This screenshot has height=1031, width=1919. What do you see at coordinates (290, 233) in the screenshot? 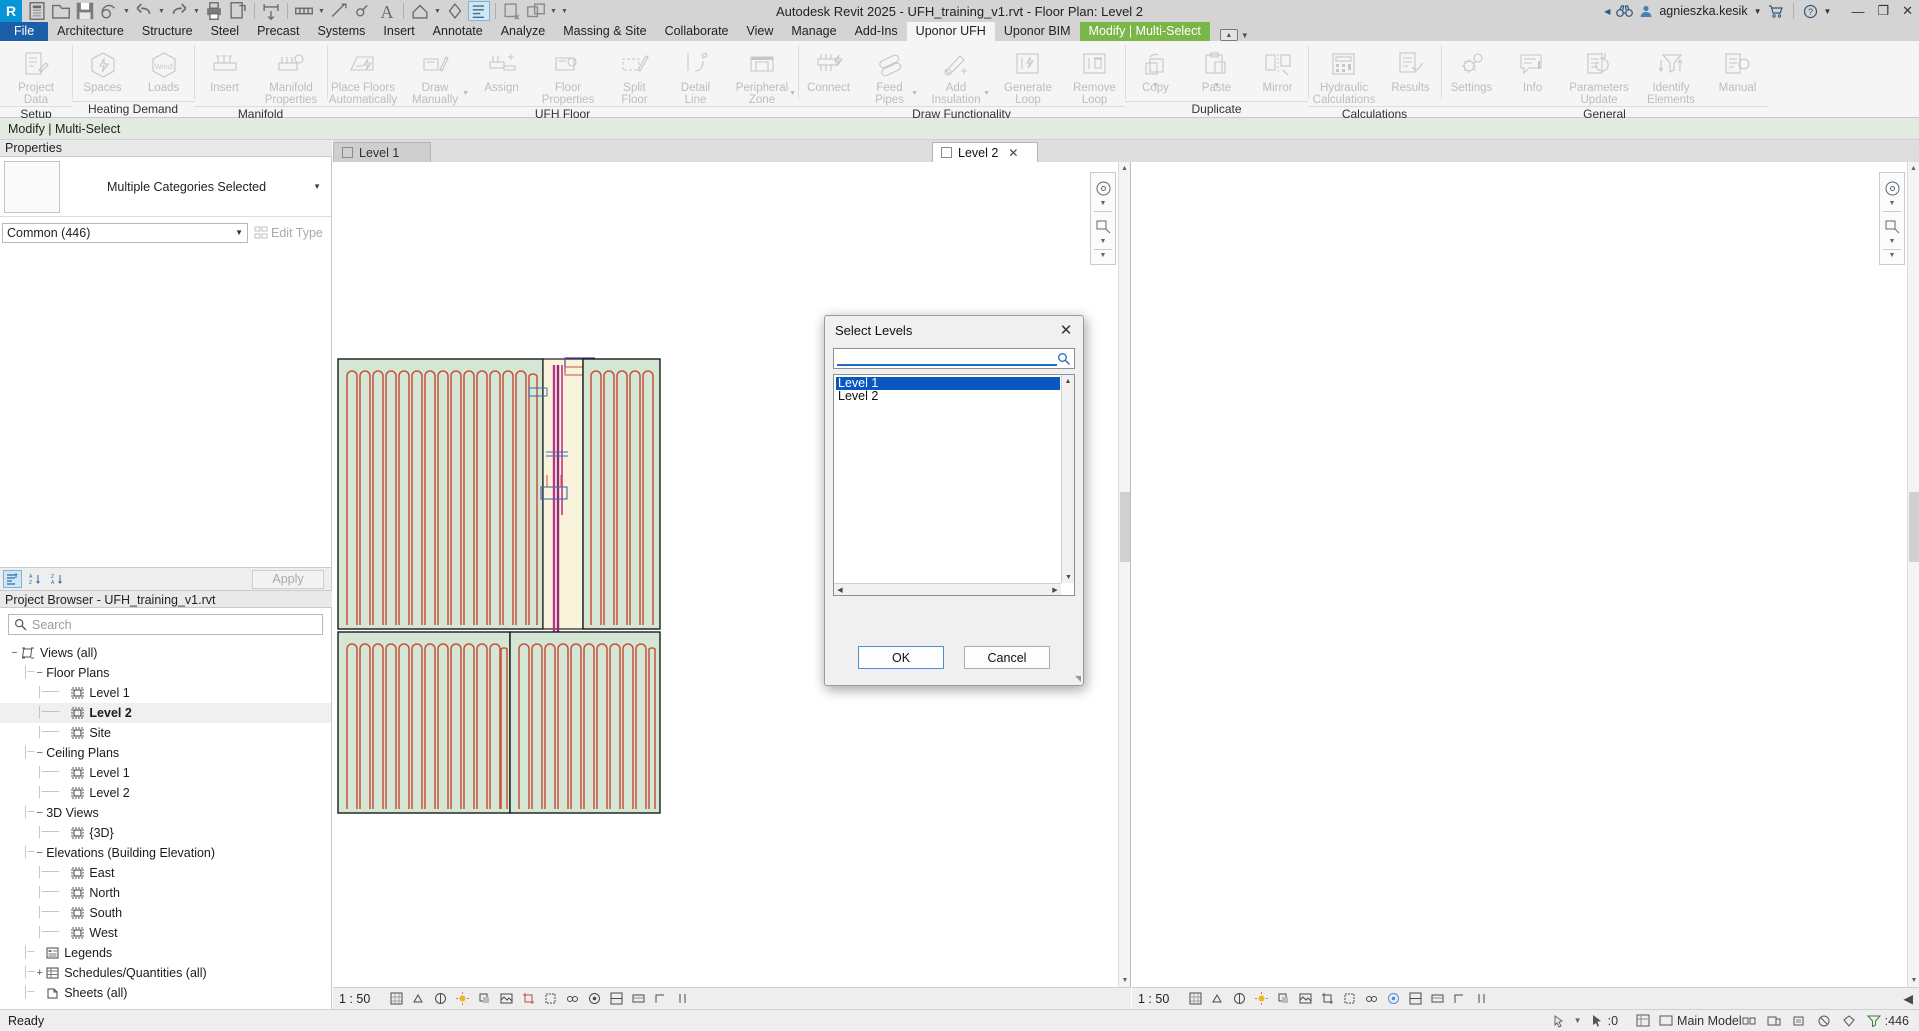
I see `edit-type-button: Edit Type` at bounding box center [290, 233].